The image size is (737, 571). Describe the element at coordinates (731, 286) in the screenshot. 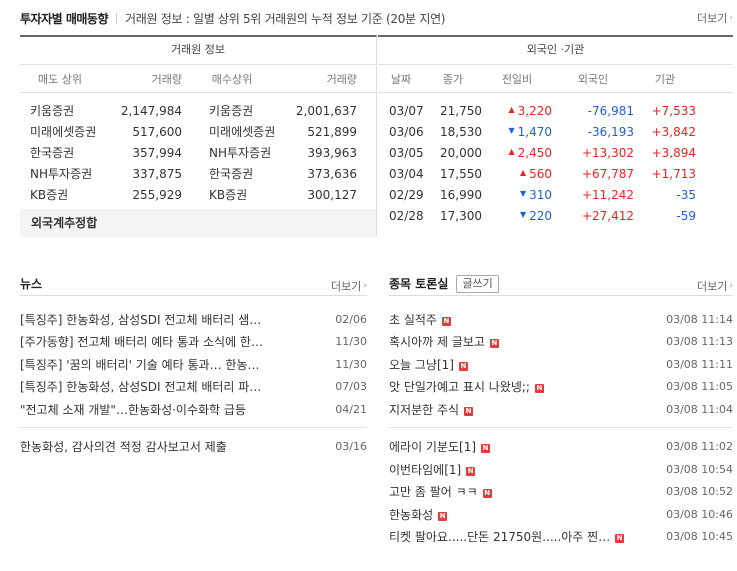

I see `chevron-right-icon: ›` at that location.